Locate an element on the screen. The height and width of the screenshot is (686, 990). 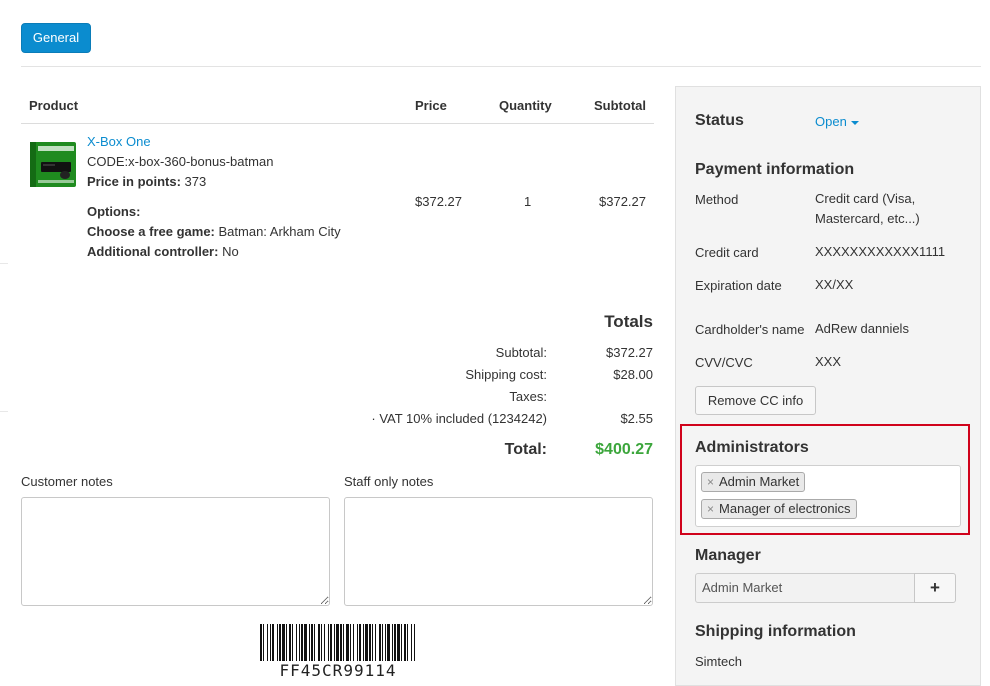
admin-tag-label: Manager of electronics is located at coordinates (785, 508).